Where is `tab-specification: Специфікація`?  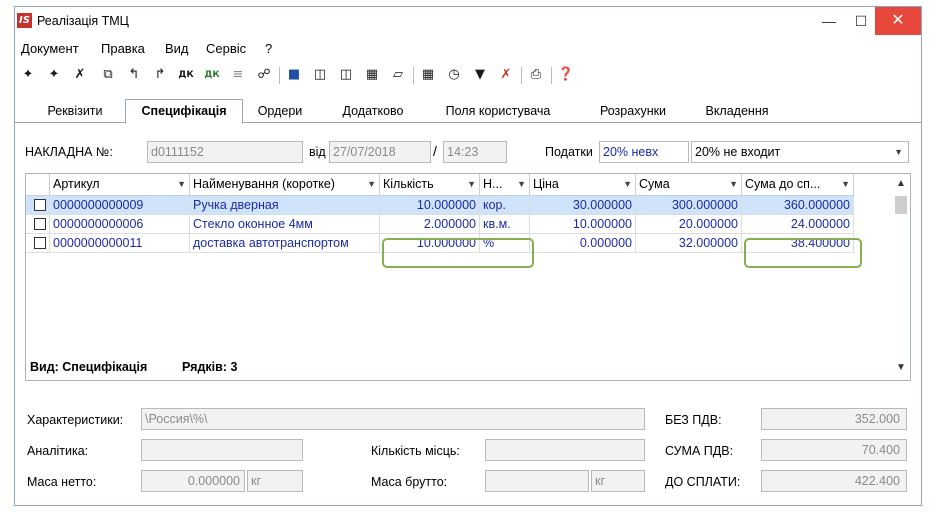
tab-specification: Специфікація is located at coordinates (184, 111).